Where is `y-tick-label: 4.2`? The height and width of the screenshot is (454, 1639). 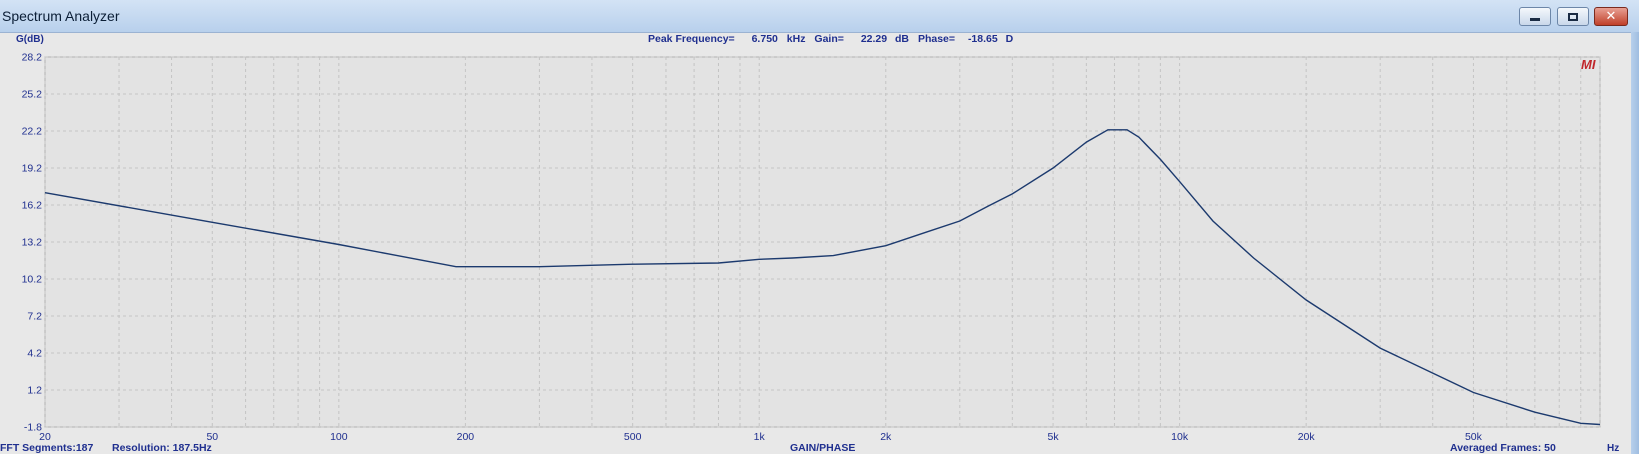
y-tick-label: 4.2 is located at coordinates (34, 354).